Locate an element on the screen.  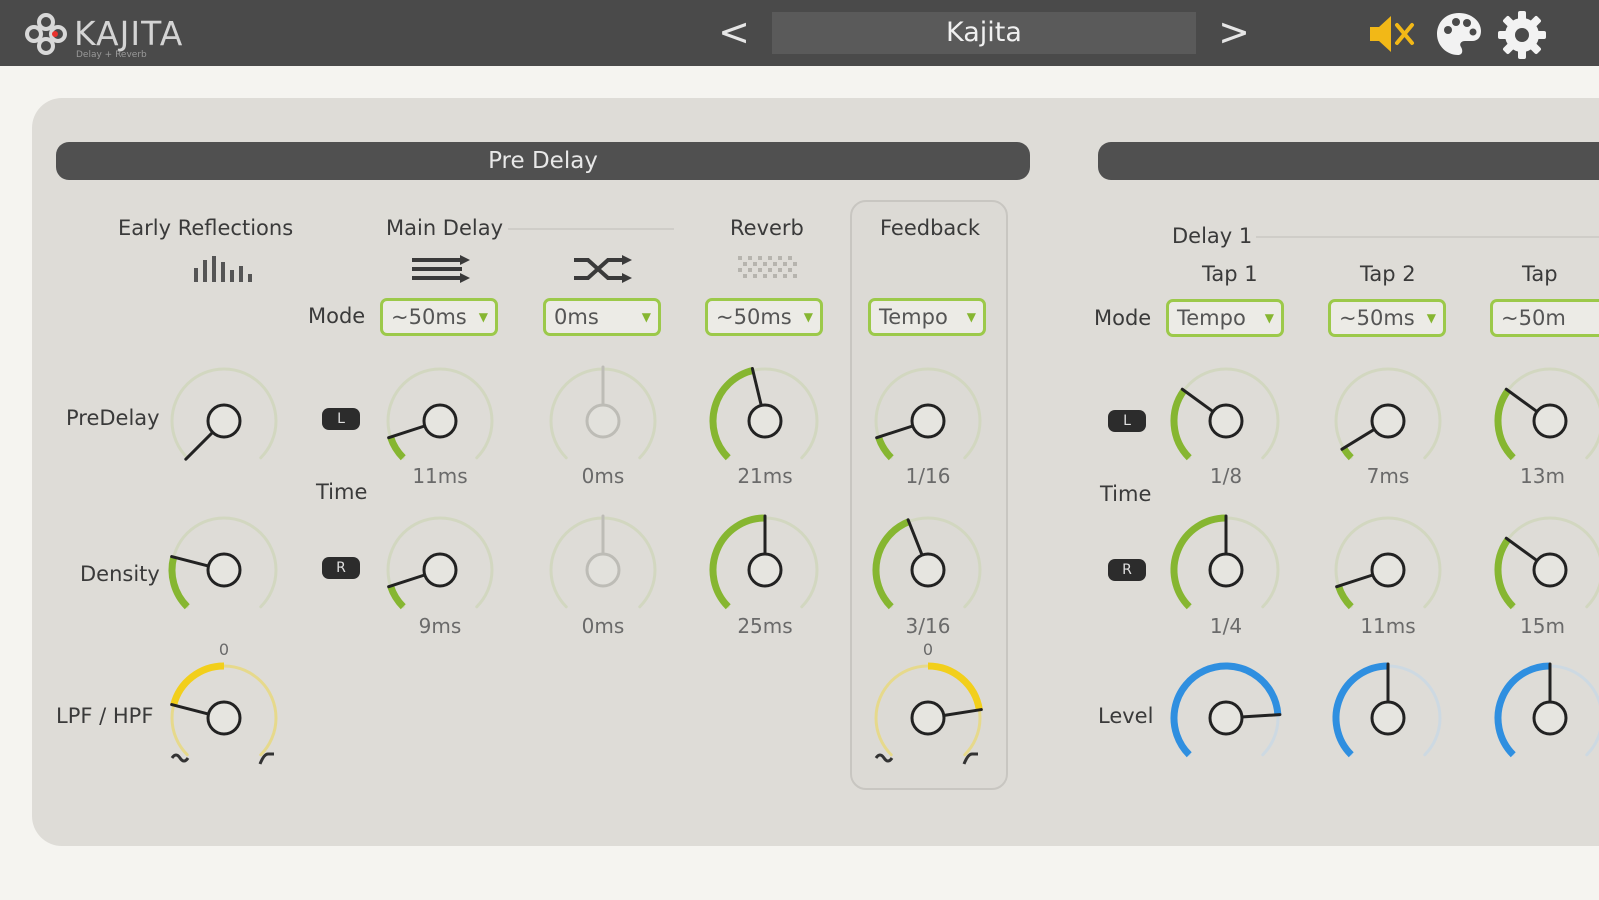
section-header-delay is located at coordinates (1348, 161).